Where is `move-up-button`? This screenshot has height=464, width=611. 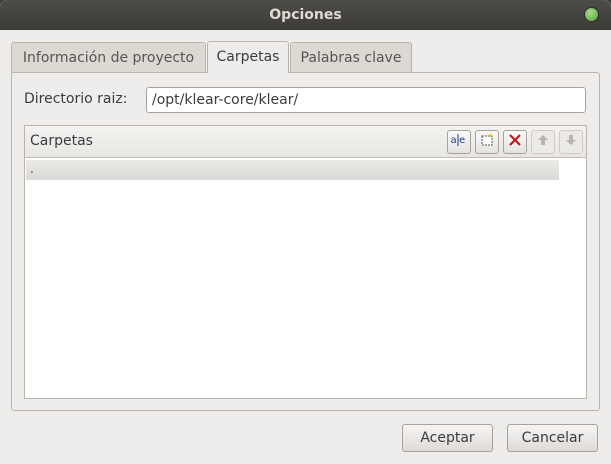 move-up-button is located at coordinates (543, 142).